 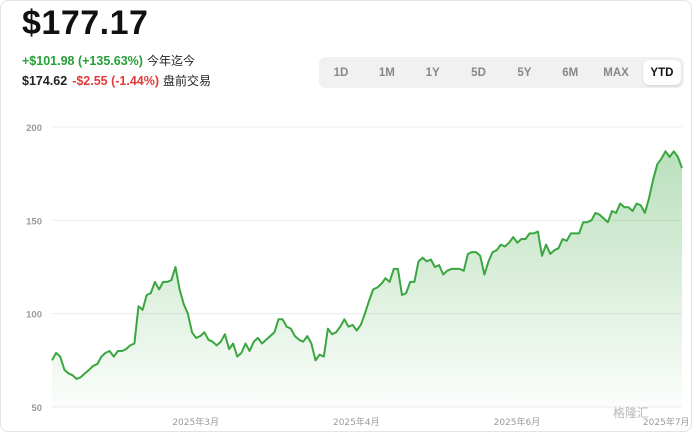 What do you see at coordinates (34, 128) in the screenshot?
I see `y-tick-label: 200` at bounding box center [34, 128].